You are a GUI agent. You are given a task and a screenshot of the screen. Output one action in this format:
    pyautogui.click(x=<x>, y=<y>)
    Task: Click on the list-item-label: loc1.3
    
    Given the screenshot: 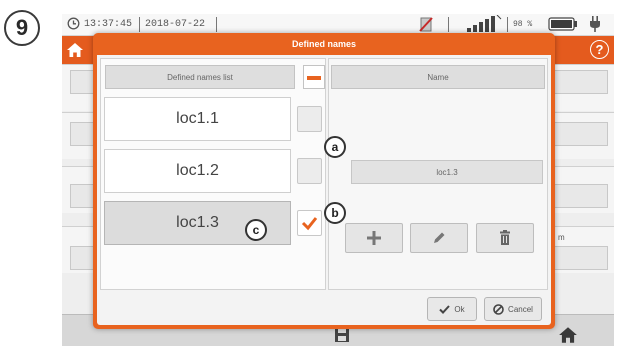 What is the action you would take?
    pyautogui.click(x=197, y=222)
    